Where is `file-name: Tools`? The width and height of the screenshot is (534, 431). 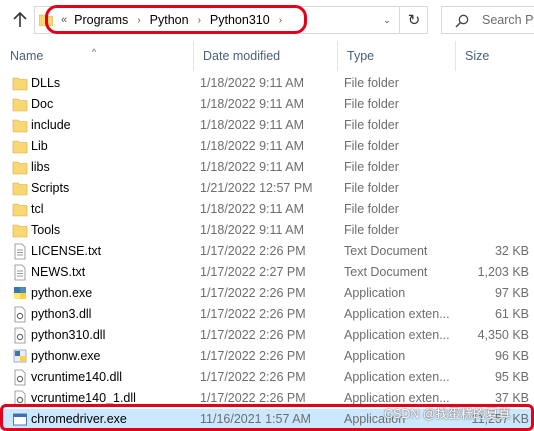 file-name: Tools is located at coordinates (46, 230).